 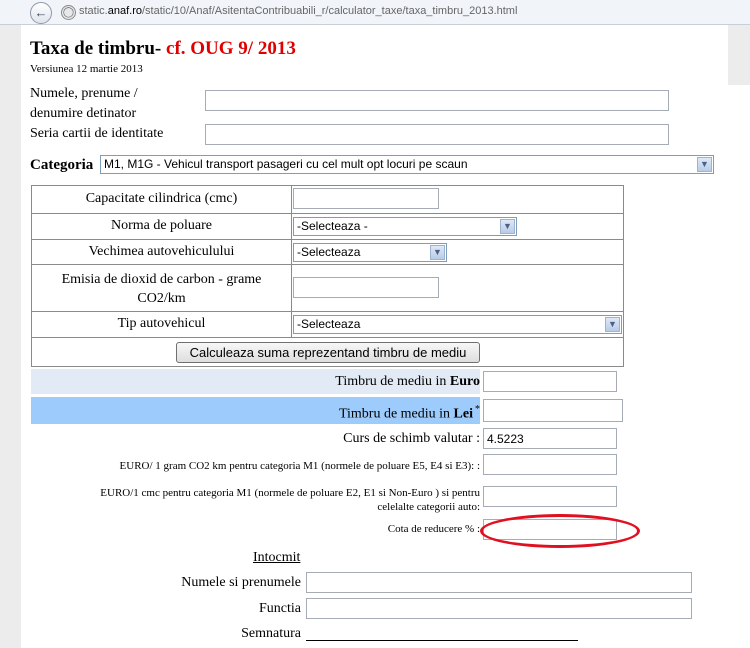 What do you see at coordinates (93, 11) in the screenshot?
I see `url-prefix: static.` at bounding box center [93, 11].